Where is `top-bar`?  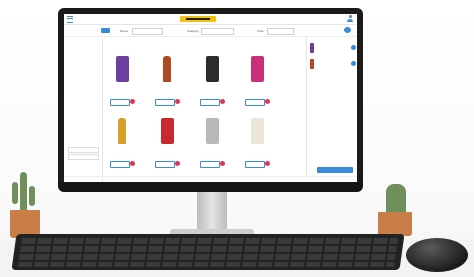
top-bar is located at coordinates (210, 19).